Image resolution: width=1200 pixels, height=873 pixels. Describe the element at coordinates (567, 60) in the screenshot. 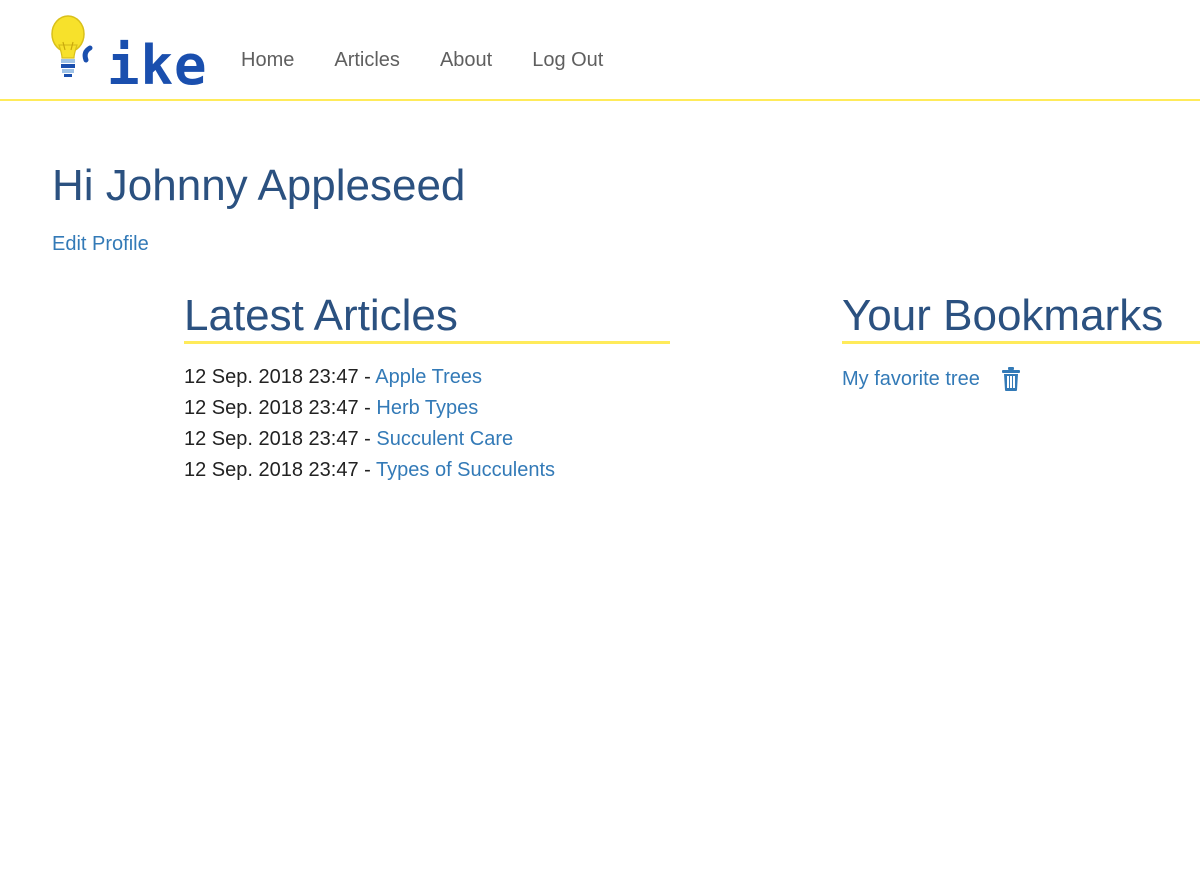

I see `nav-log-out: Log Out` at that location.